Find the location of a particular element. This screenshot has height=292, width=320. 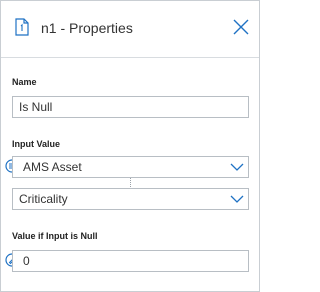

connector-line is located at coordinates (130, 182).